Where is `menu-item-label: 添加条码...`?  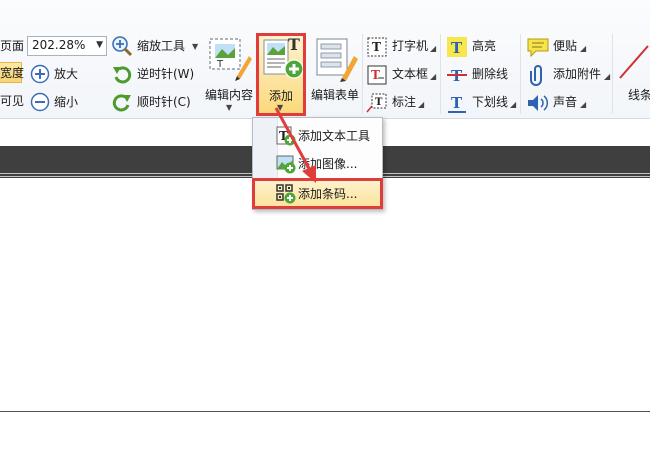 menu-item-label: 添加条码... is located at coordinates (328, 194).